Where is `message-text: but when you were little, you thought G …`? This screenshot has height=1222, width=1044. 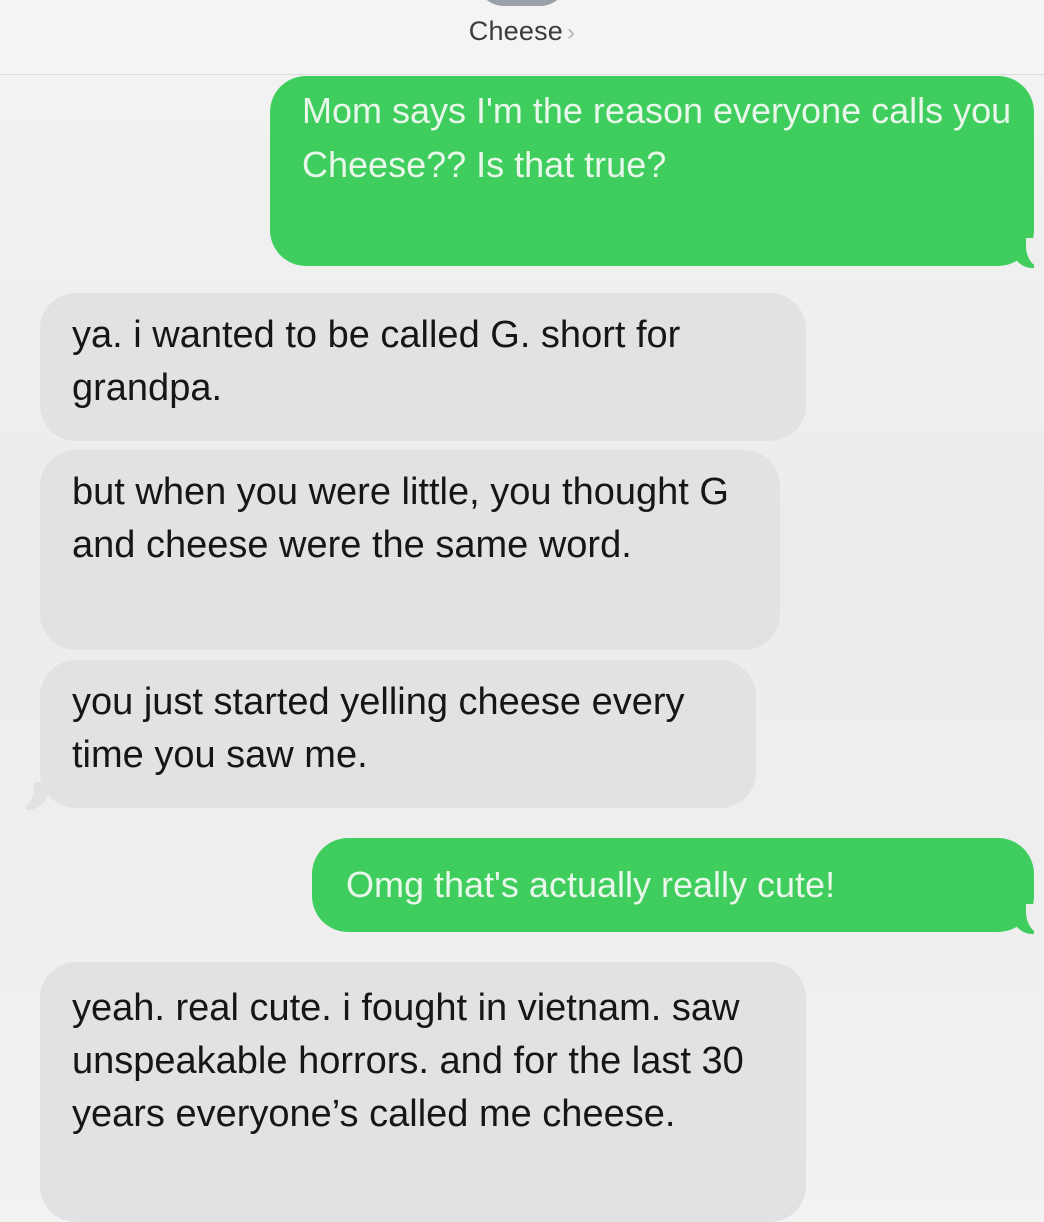 message-text: but when you were little, you thought G … is located at coordinates (400, 518).